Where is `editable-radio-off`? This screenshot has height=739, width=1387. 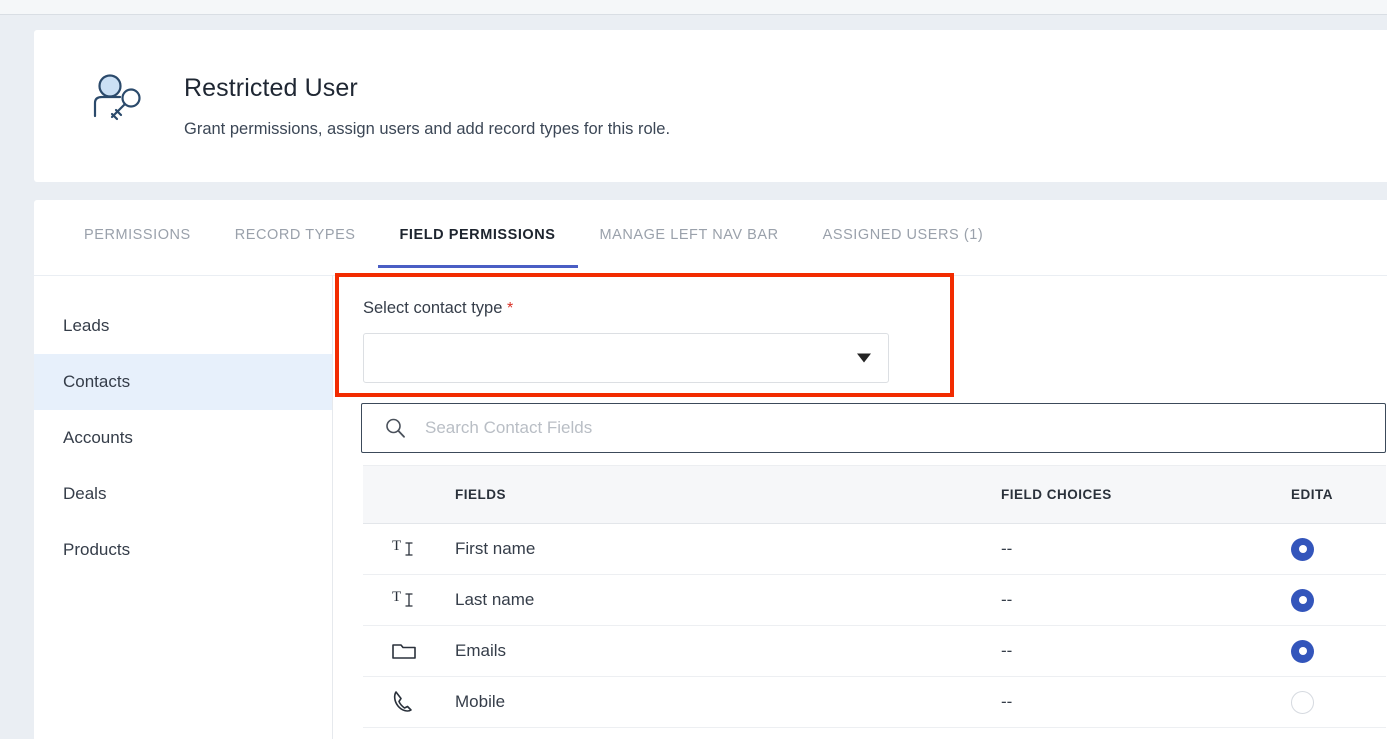
editable-radio-off is located at coordinates (1302, 702).